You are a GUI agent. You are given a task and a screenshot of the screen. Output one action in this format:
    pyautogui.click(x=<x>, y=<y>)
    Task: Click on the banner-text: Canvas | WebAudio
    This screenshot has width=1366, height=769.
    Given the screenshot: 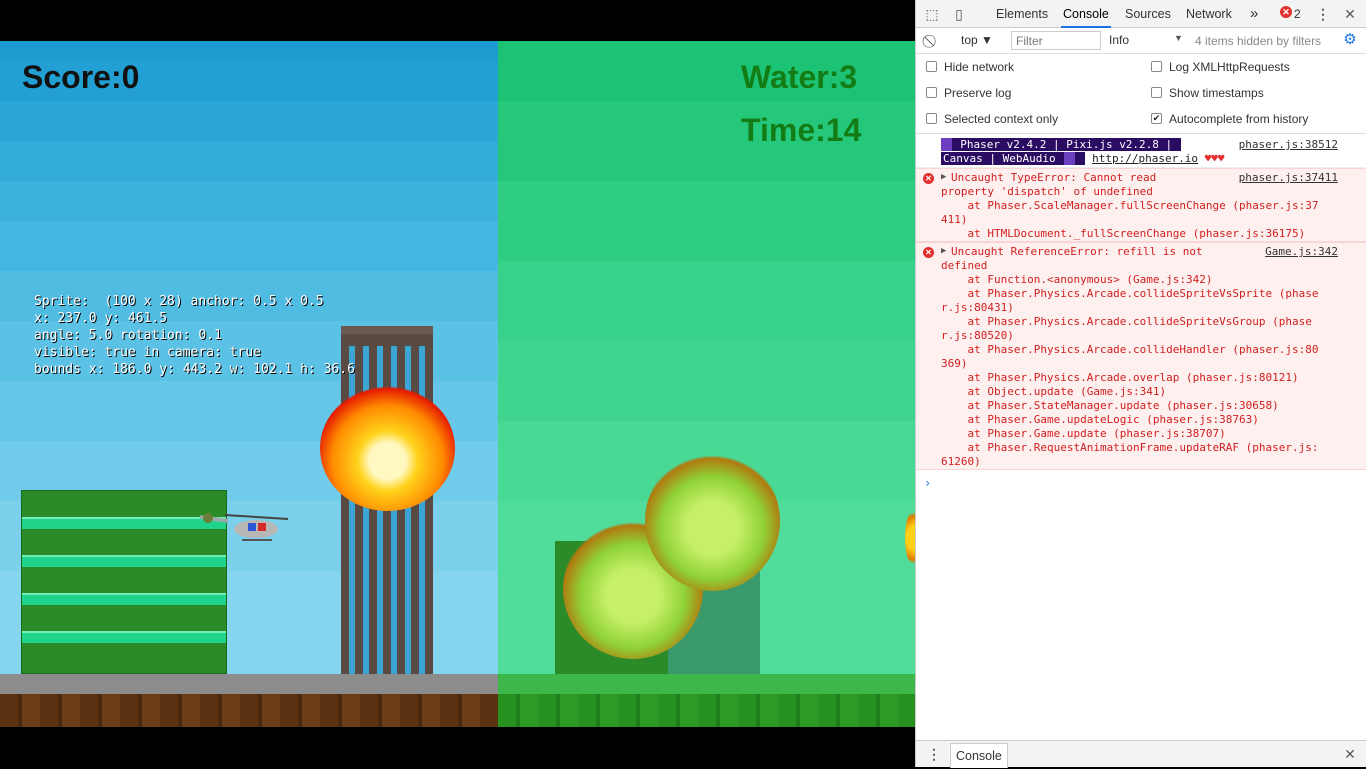 What is the action you would take?
    pyautogui.click(x=1003, y=158)
    